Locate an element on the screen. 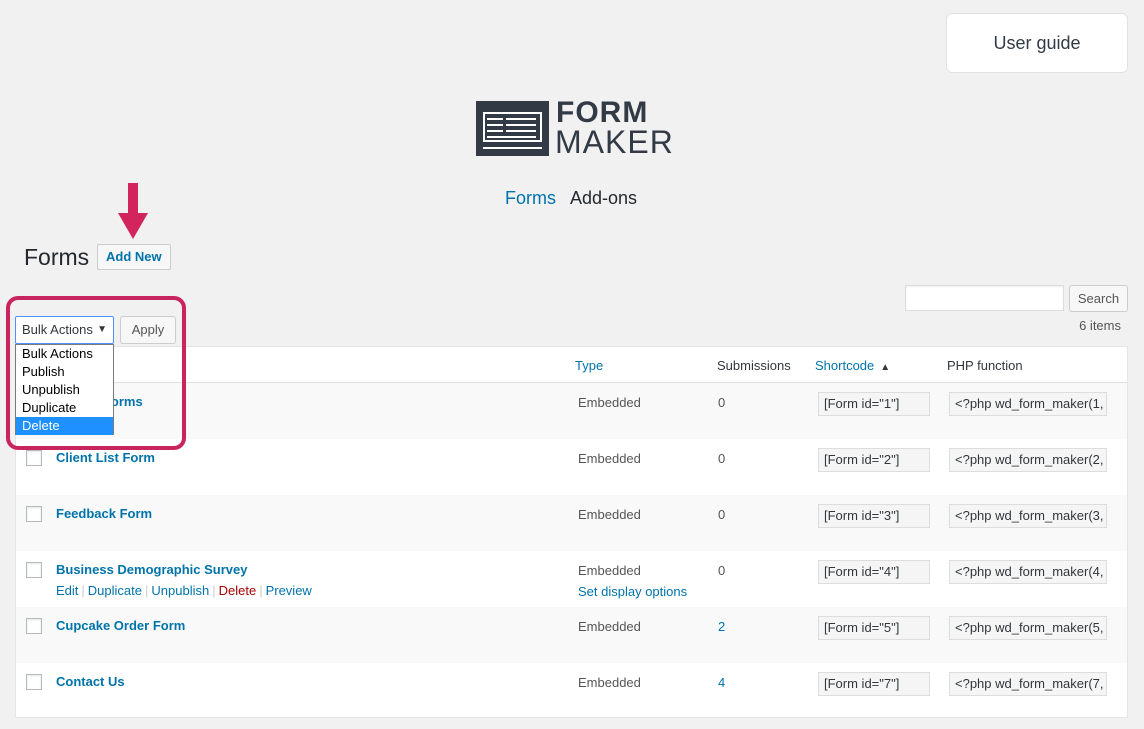 Image resolution: width=1144 pixels, height=729 pixels. nav-forms: Forms is located at coordinates (530, 198).